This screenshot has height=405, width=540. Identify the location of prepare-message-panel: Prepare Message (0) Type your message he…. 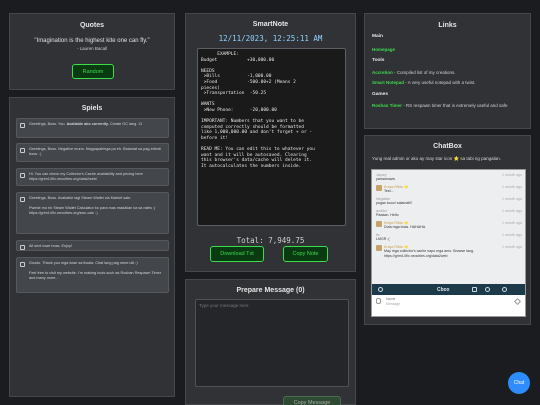
(270, 342).